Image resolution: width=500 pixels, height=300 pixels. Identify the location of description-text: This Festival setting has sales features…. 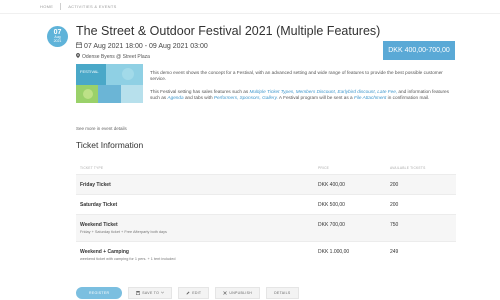
(200, 91).